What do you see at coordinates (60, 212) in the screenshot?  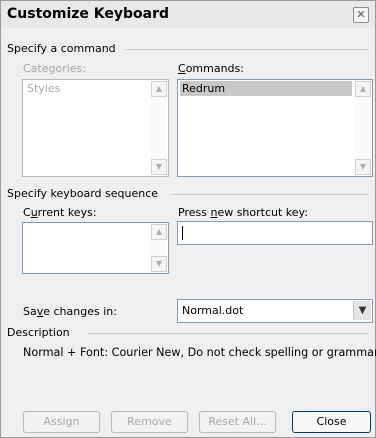 I see `current-keys-label: Current keys:` at bounding box center [60, 212].